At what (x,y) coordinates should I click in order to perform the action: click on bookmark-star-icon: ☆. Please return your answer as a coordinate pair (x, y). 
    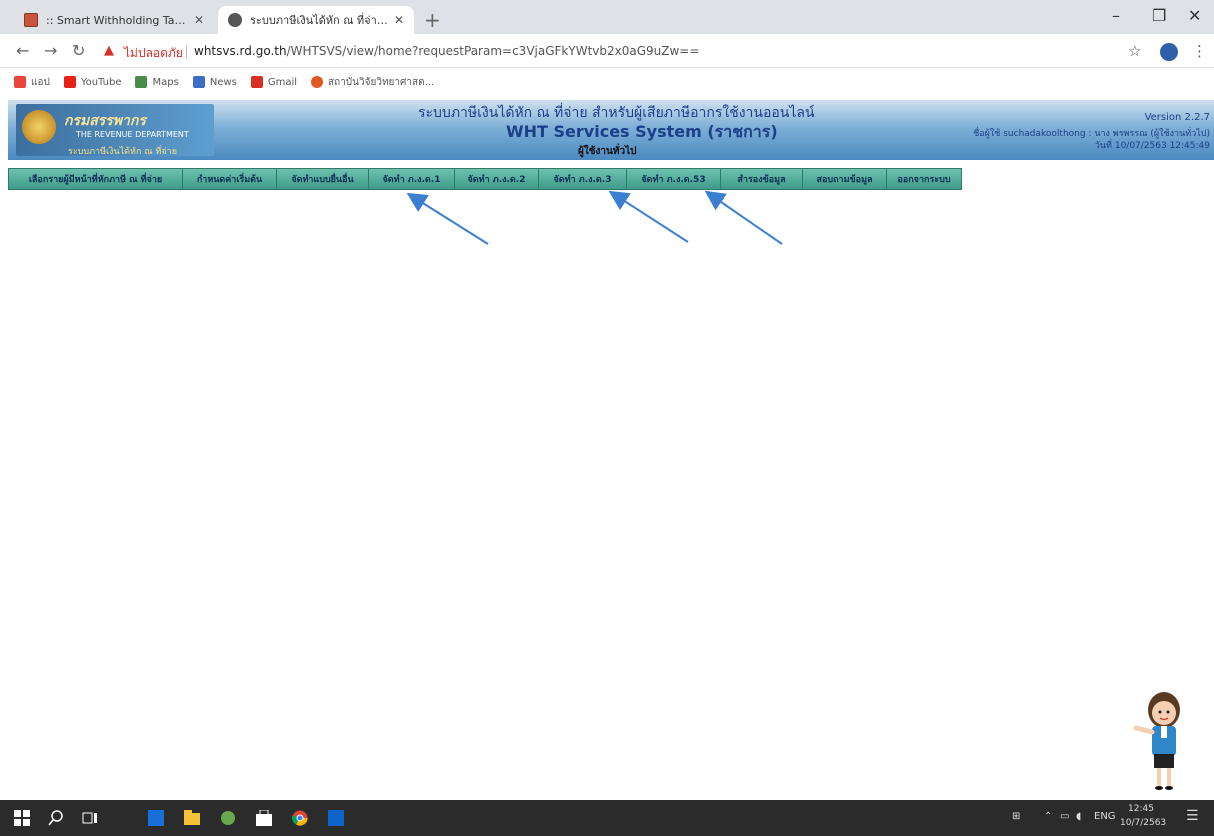
    Looking at the image, I should click on (1134, 51).